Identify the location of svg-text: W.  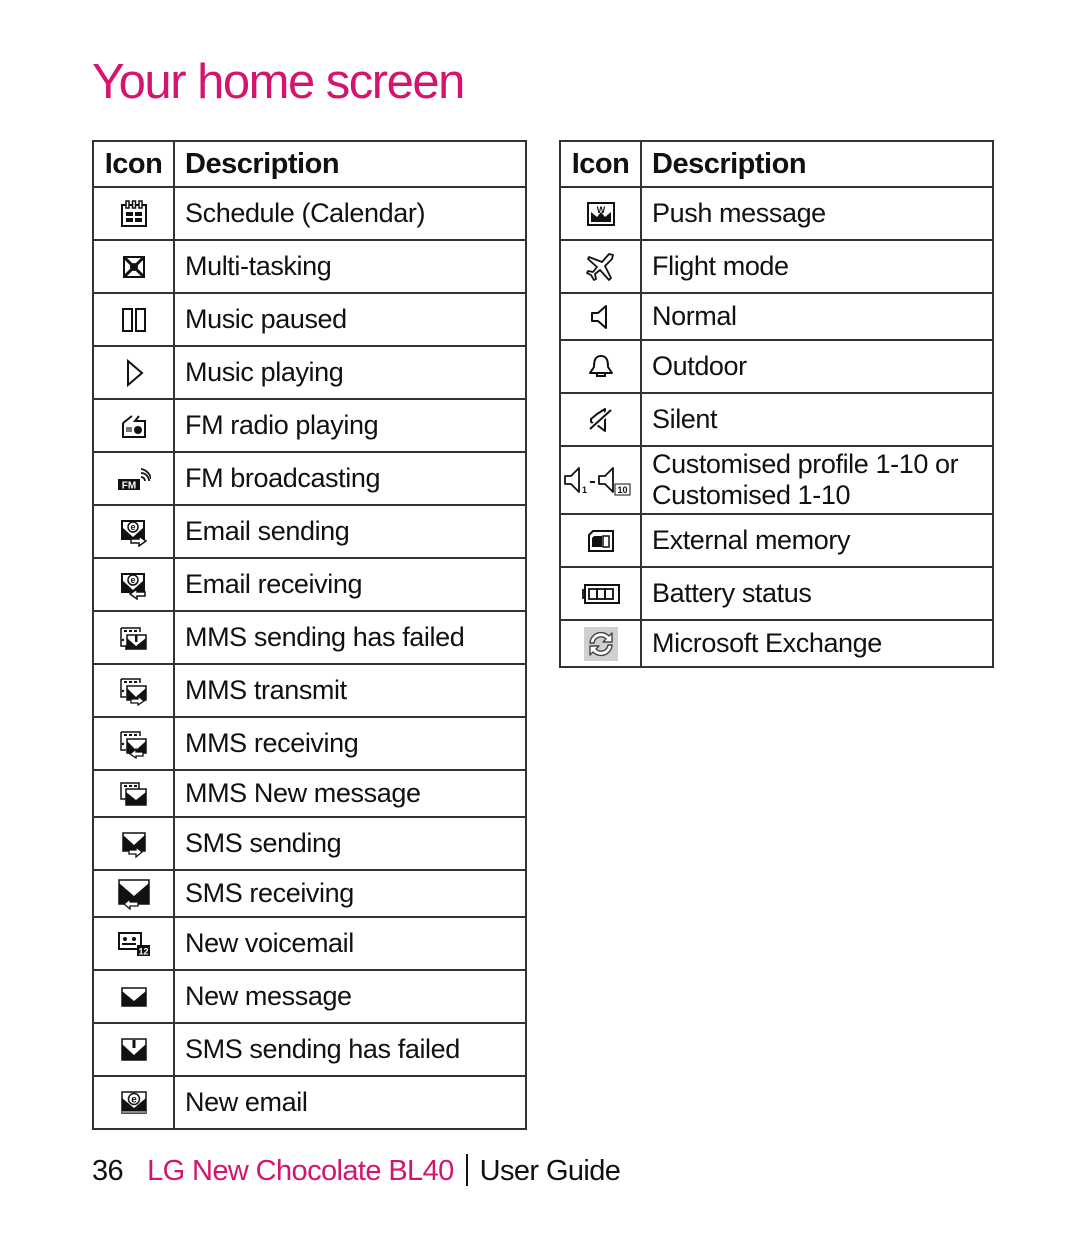
(600, 210).